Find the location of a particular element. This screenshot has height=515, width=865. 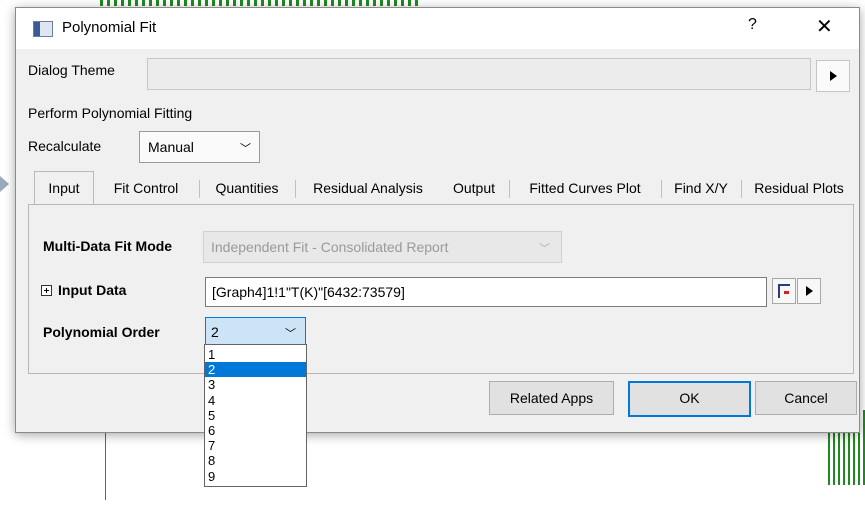

section-title: Perform Polynomial Fitting is located at coordinates (110, 113).